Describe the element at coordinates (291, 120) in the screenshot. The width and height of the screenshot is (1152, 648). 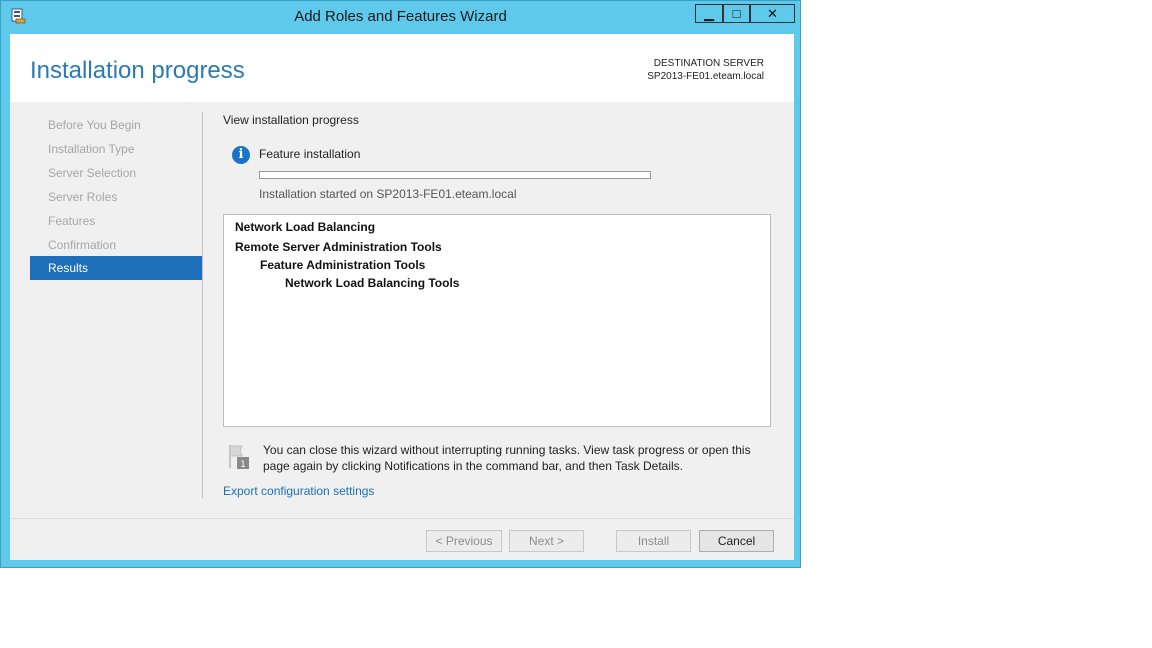
I see `section-title: View installation progress` at that location.